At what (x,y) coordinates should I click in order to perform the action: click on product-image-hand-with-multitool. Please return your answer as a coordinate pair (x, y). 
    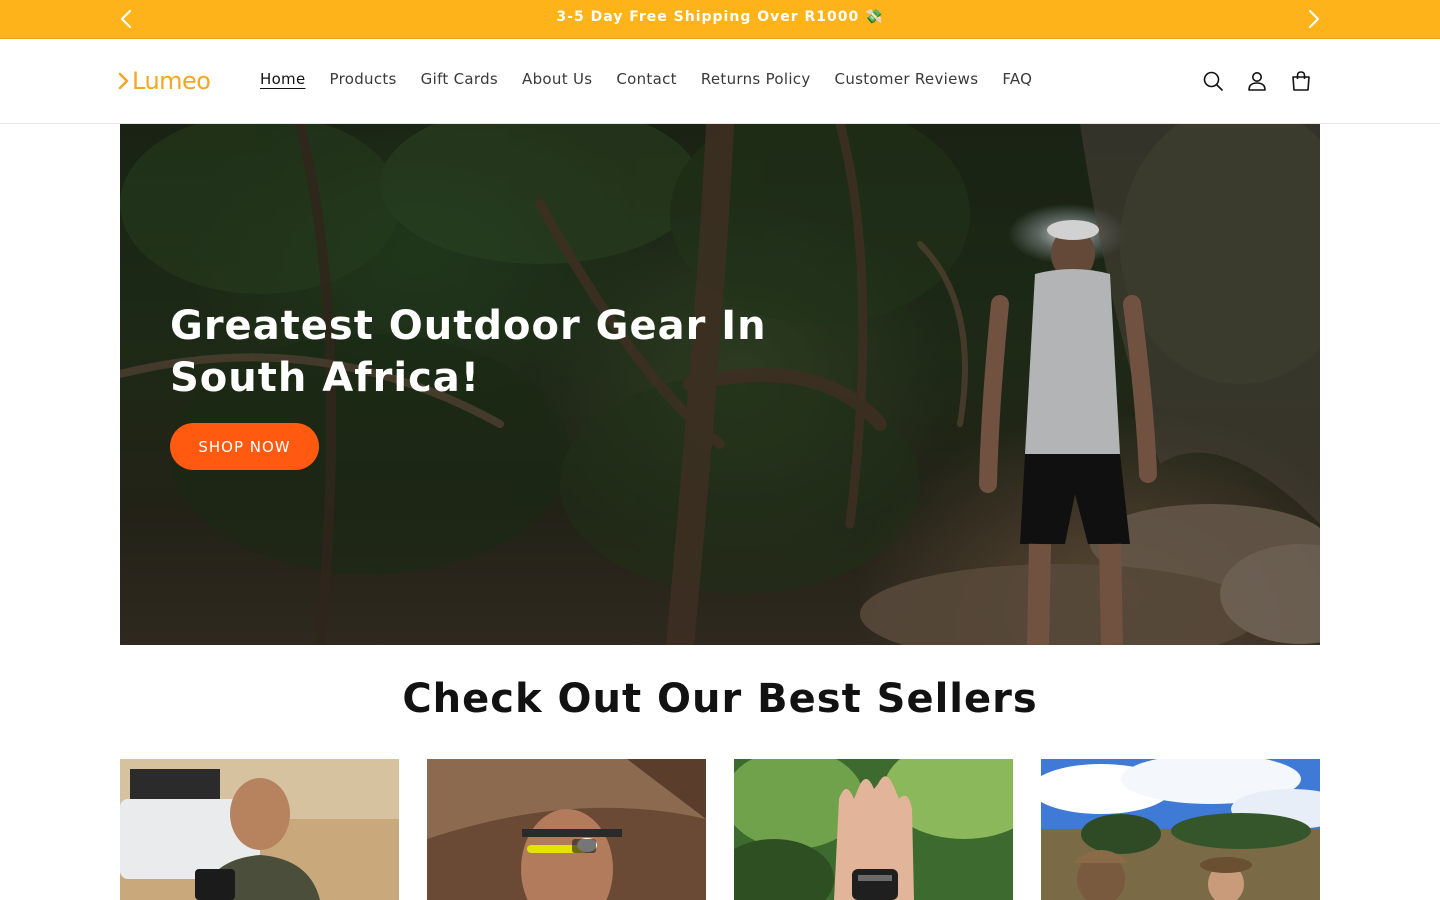
    Looking at the image, I should click on (873, 829).